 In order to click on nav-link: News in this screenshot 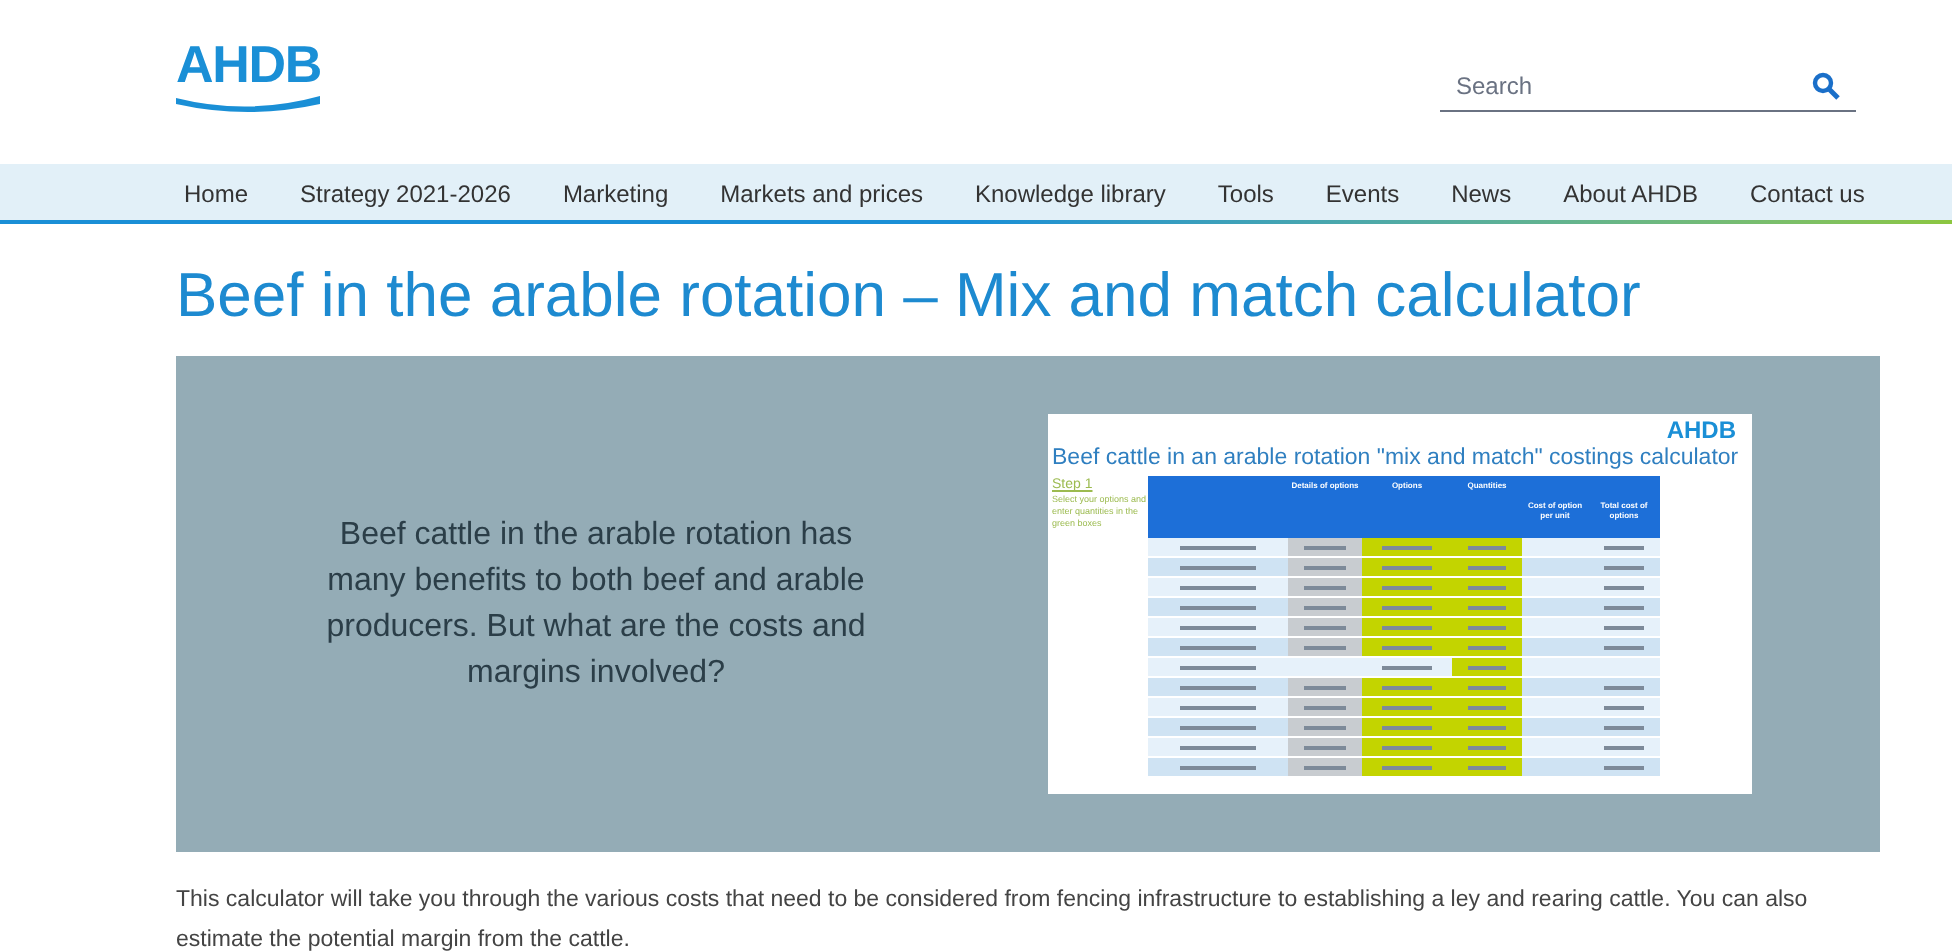, I will do `click(1481, 194)`.